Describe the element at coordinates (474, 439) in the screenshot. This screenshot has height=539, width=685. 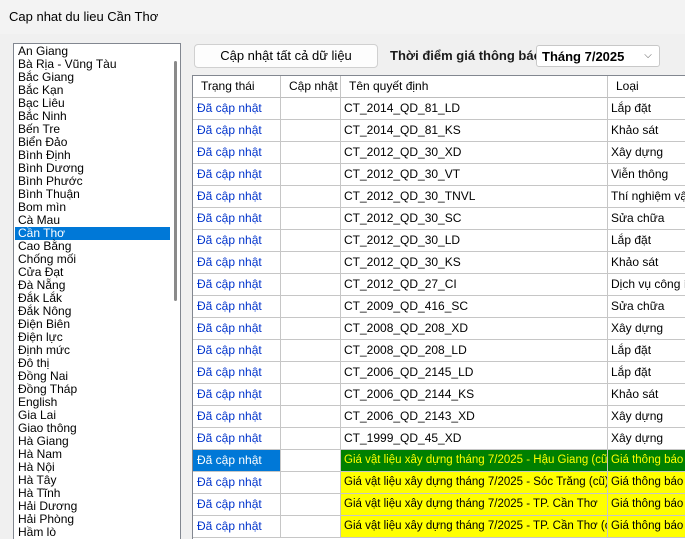
I see `decision-name-cell: CT_1999_QD_45_XD` at that location.